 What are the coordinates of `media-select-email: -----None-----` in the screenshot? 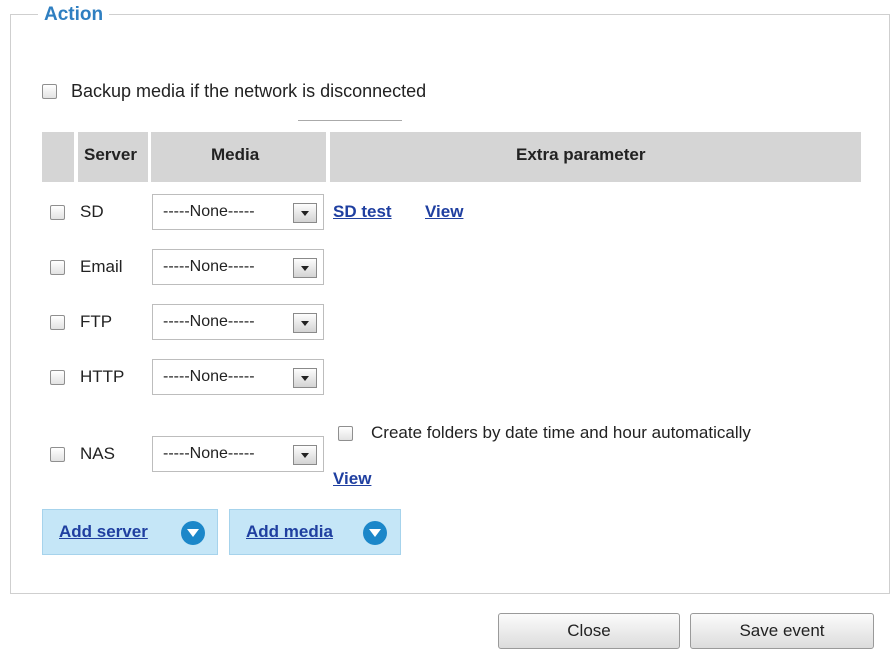 It's located at (238, 267).